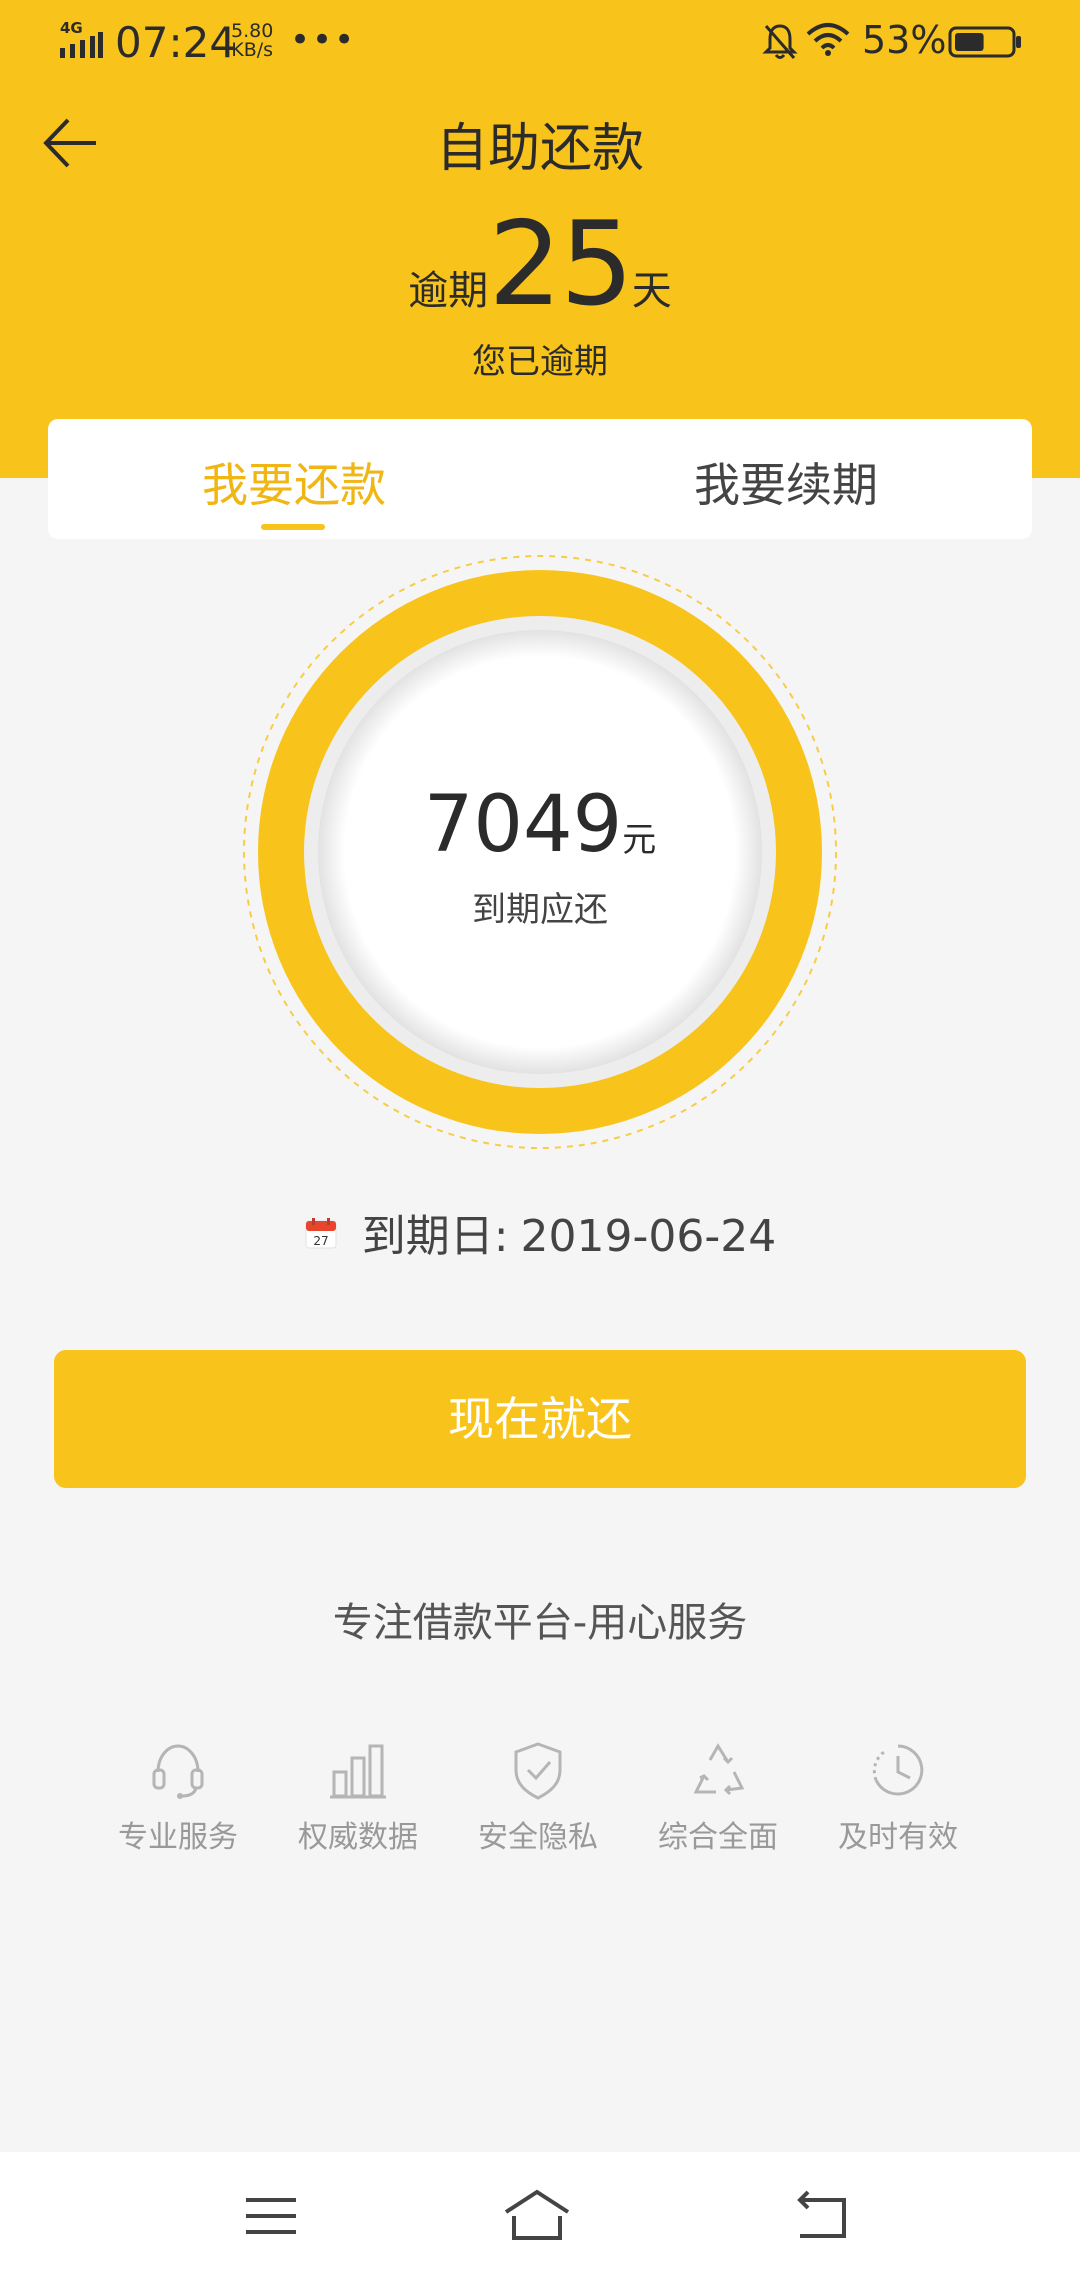 This screenshot has width=1080, height=2280. What do you see at coordinates (320, 1241) in the screenshot?
I see `calendar-day: 27` at bounding box center [320, 1241].